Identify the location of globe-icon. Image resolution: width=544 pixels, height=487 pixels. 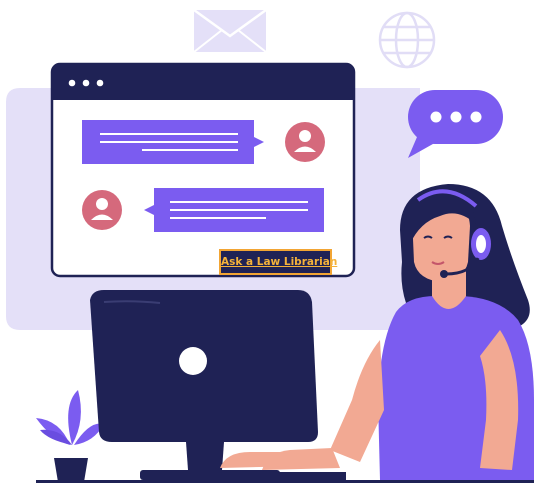
(407, 40).